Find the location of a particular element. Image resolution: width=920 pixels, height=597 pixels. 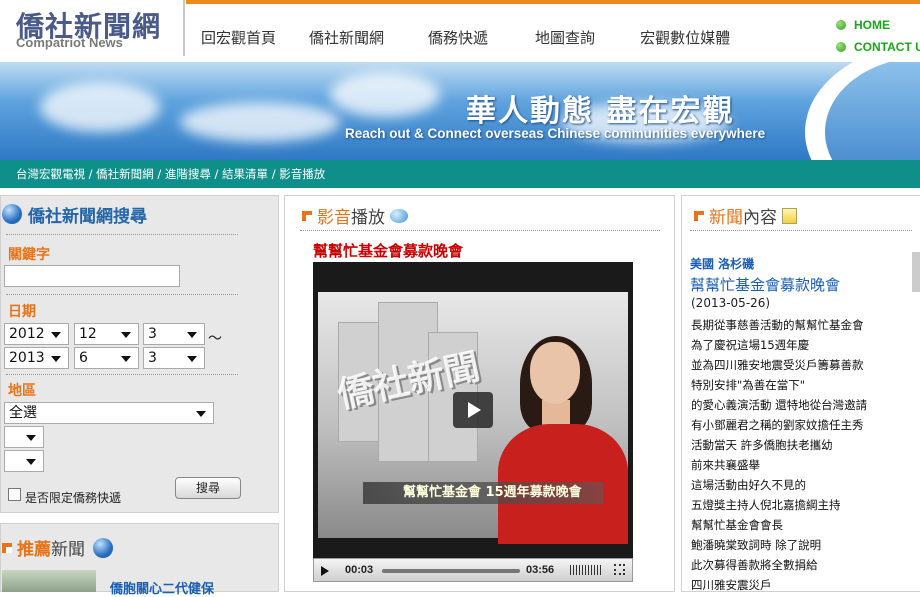

date-label: 日期 is located at coordinates (22, 312).